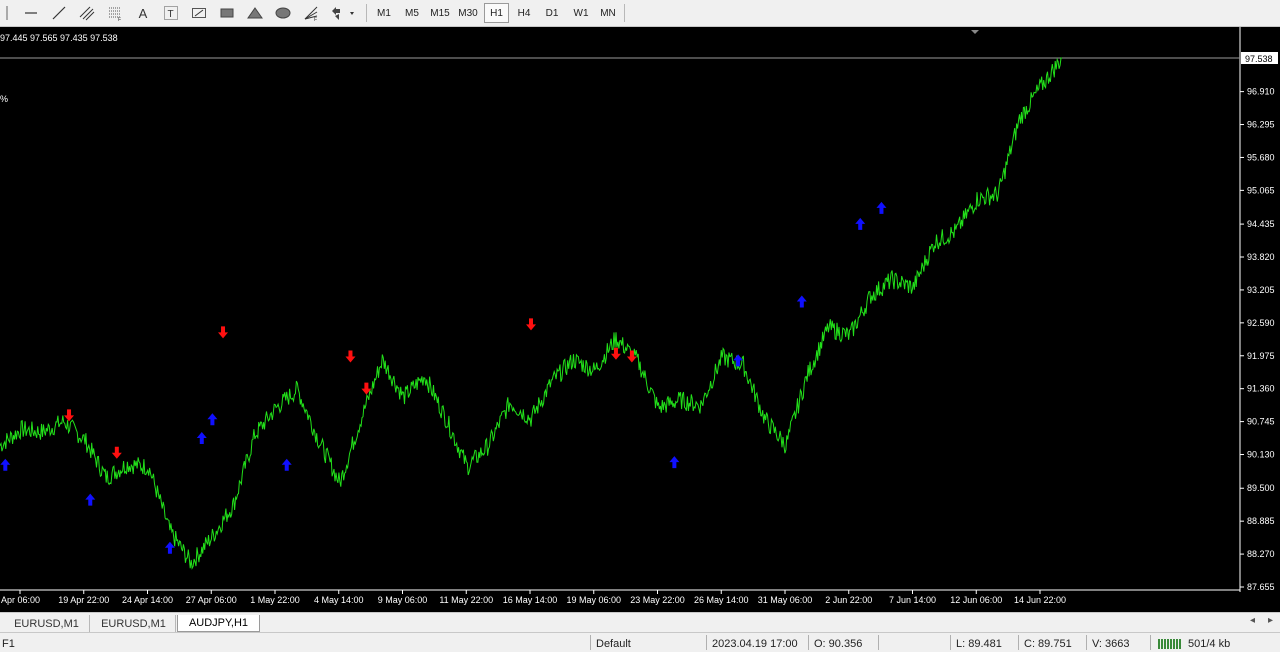  What do you see at coordinates (31, 13) in the screenshot?
I see `horizontal-line-icon` at bounding box center [31, 13].